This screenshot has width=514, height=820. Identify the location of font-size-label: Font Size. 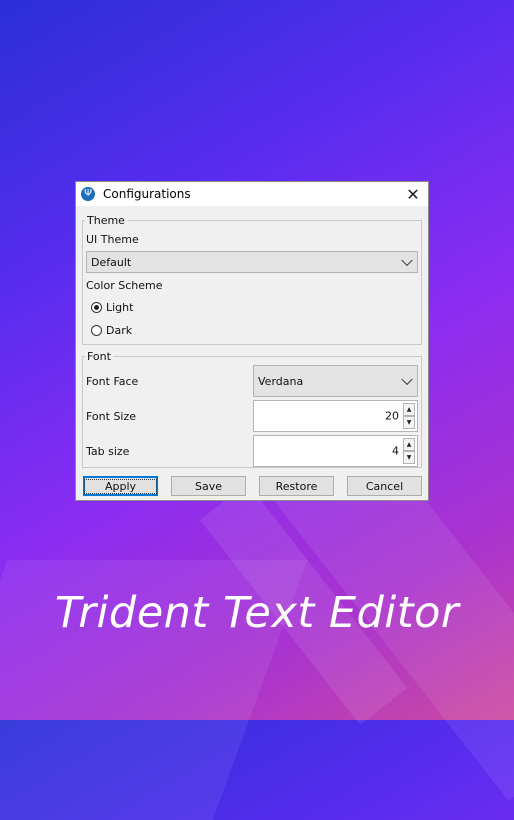
(111, 416).